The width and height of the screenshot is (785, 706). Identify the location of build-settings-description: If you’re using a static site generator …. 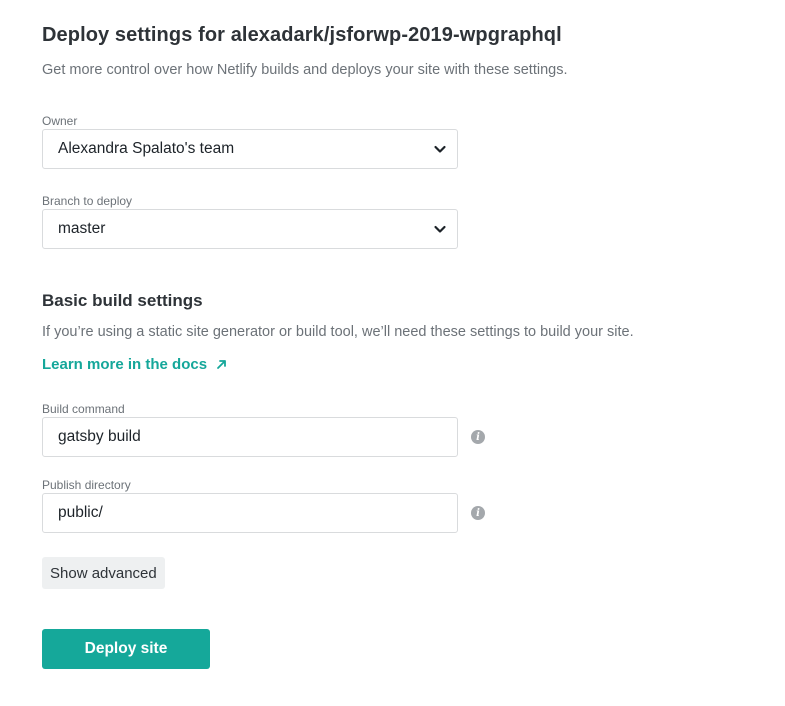
(338, 332).